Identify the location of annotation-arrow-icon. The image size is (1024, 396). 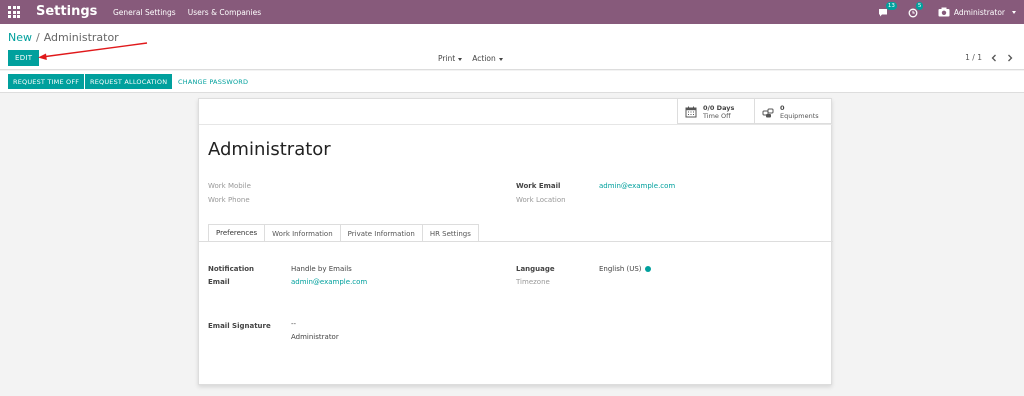
(93, 51).